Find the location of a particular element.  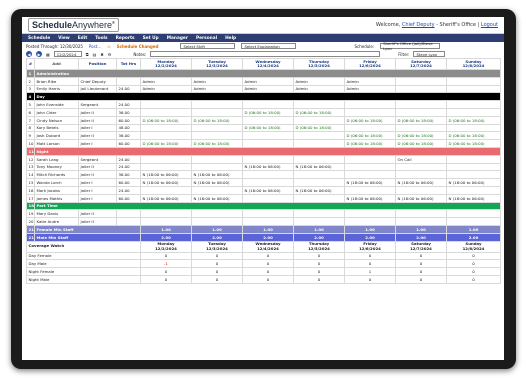

menu-reports: Reports is located at coordinates (125, 38).